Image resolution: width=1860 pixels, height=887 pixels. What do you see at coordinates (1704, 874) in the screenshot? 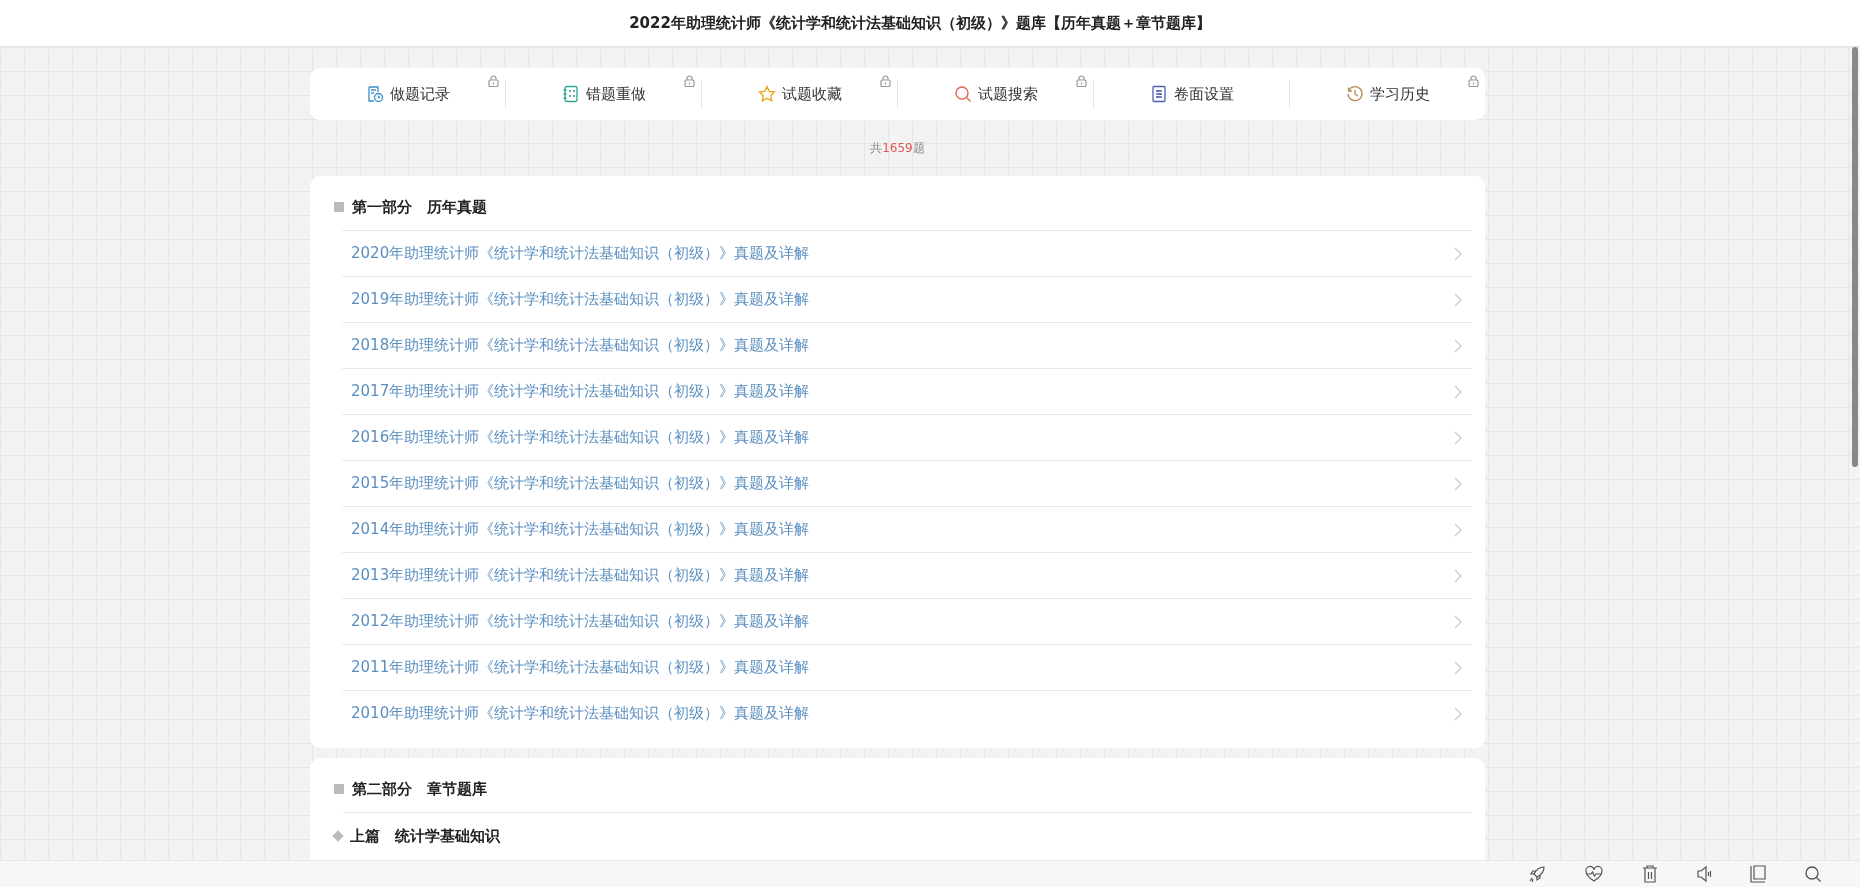
I see `speaker-icon` at bounding box center [1704, 874].